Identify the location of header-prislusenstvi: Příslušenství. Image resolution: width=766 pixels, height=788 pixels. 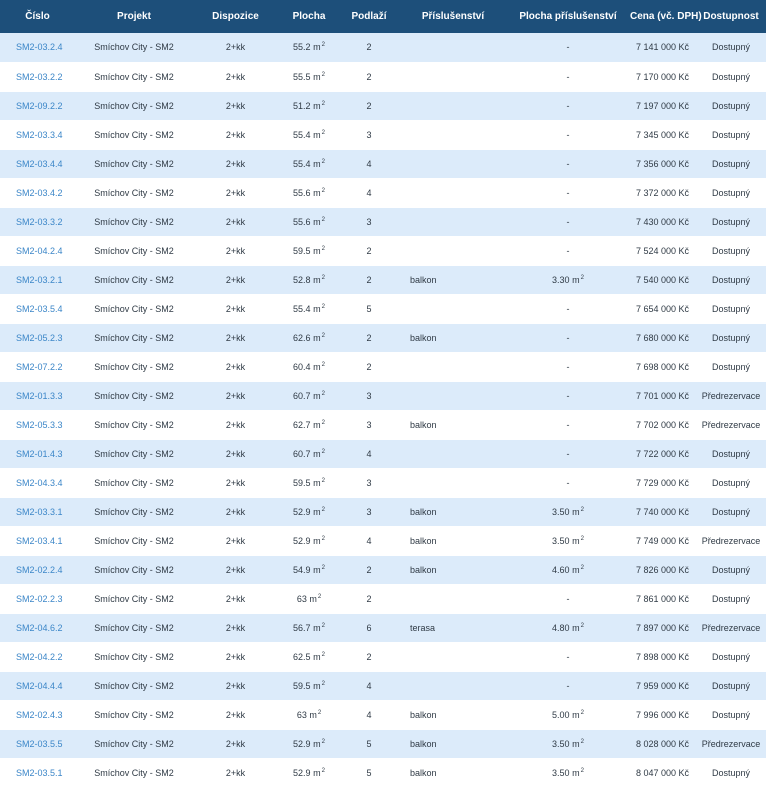
(453, 16).